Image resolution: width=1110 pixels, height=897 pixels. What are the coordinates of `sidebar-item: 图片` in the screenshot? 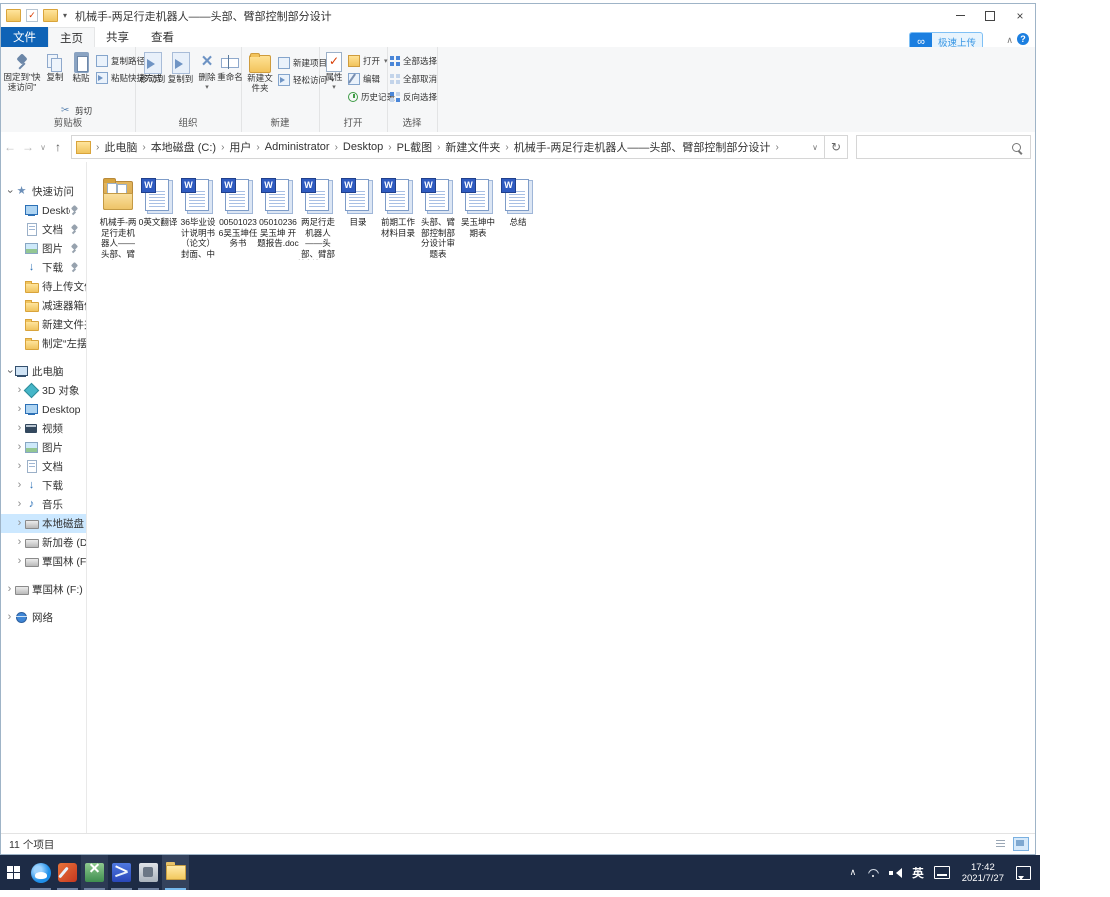 It's located at (43, 248).